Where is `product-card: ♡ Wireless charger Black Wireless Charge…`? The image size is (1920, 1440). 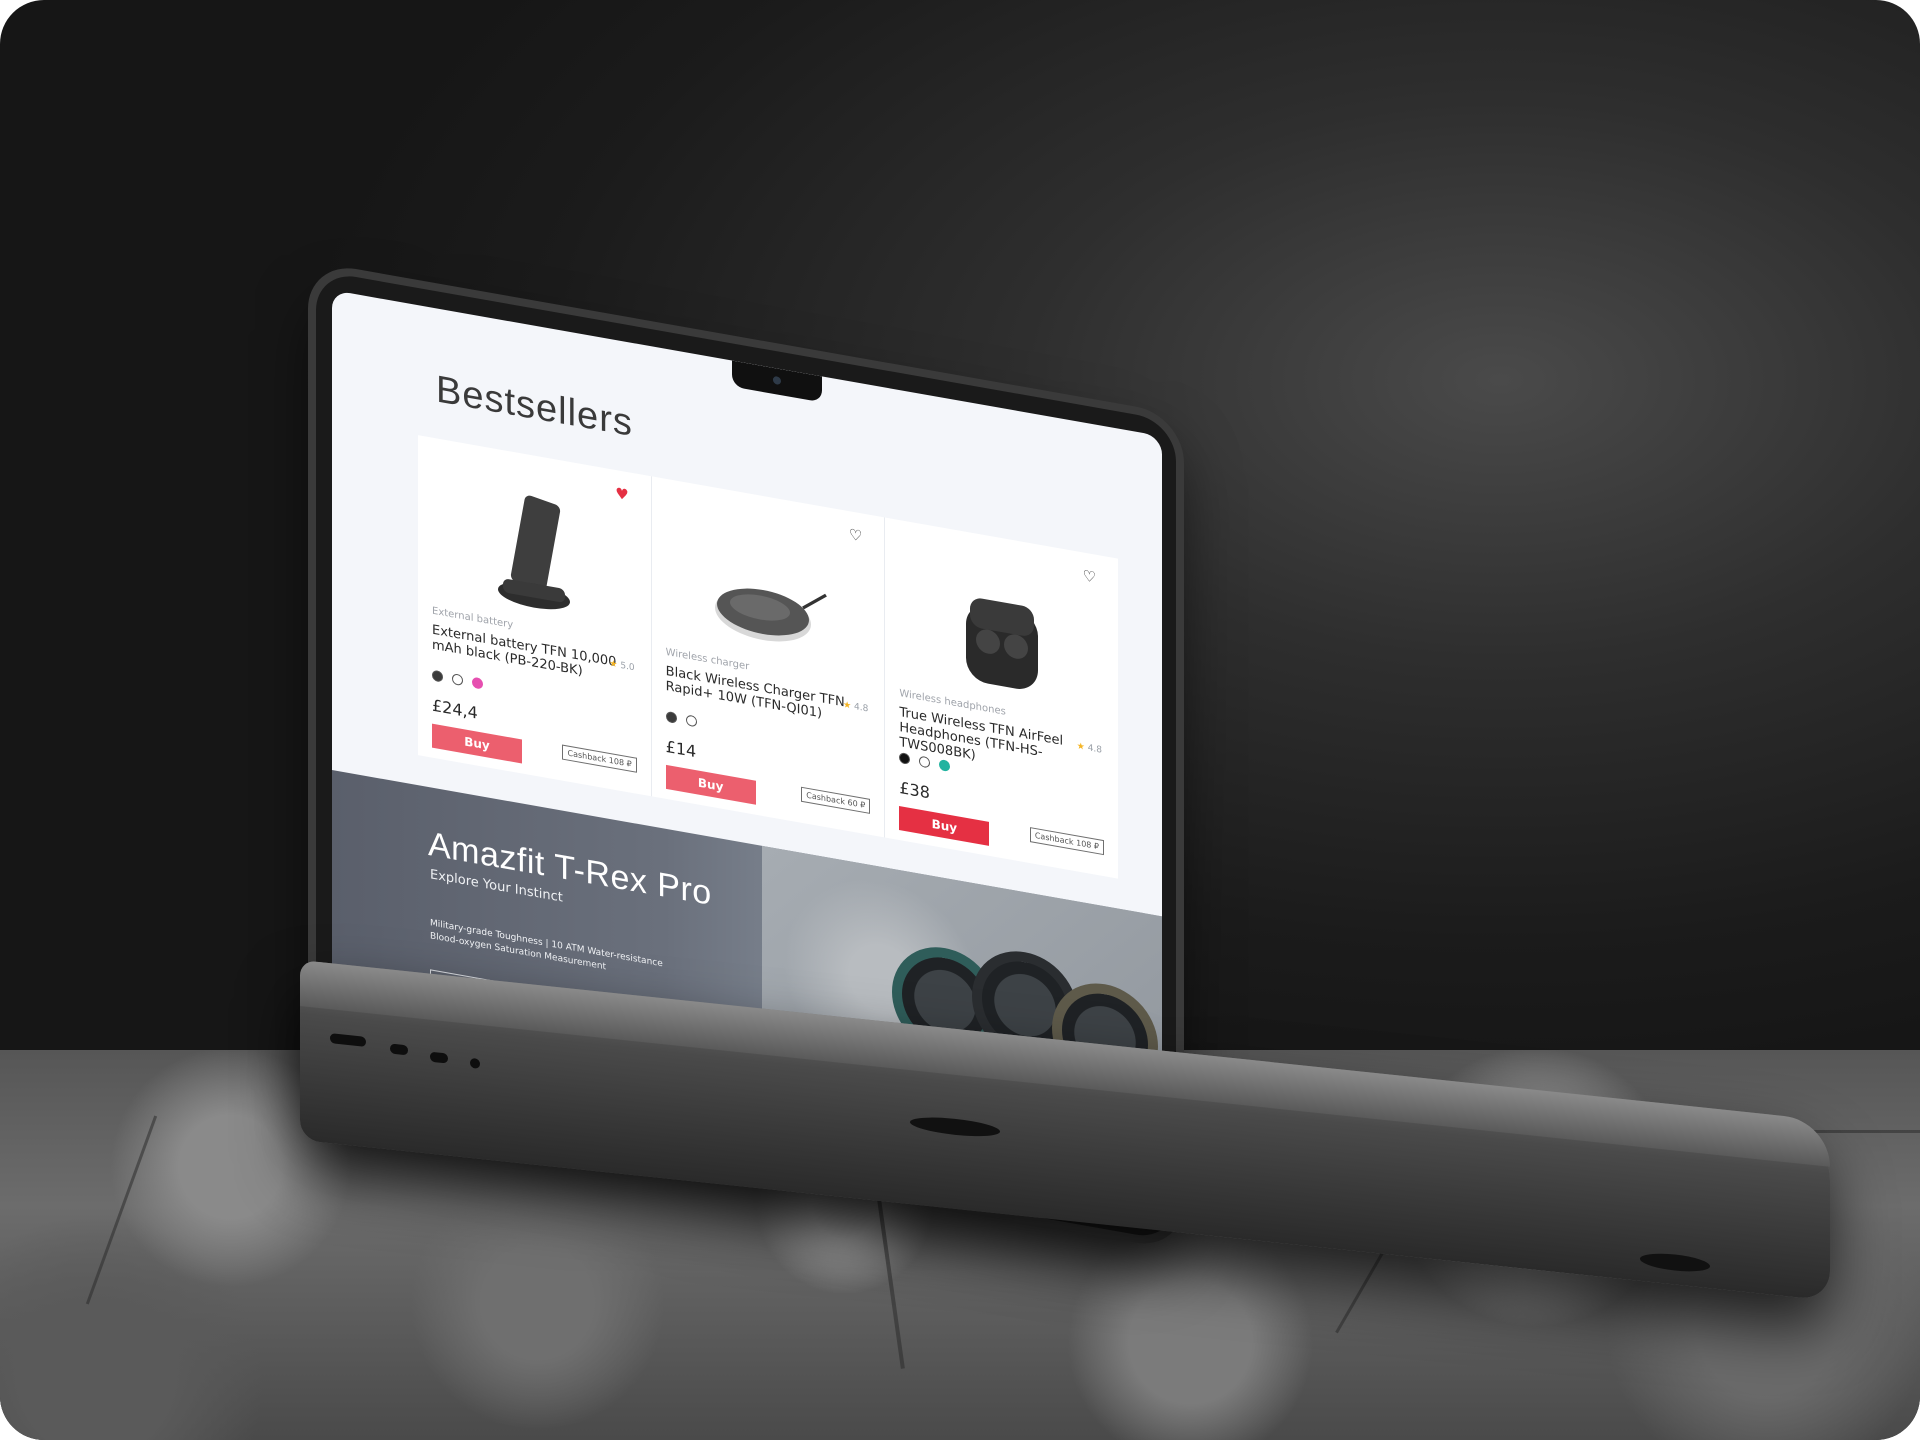
product-card: ♡ Wireless charger Black Wireless Charge… is located at coordinates (768, 657).